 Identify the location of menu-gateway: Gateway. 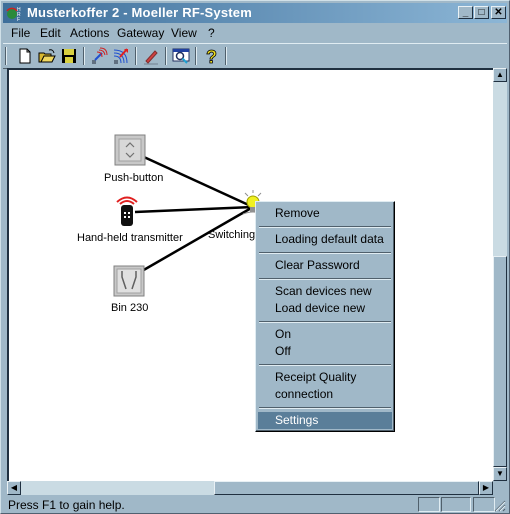
(140, 33).